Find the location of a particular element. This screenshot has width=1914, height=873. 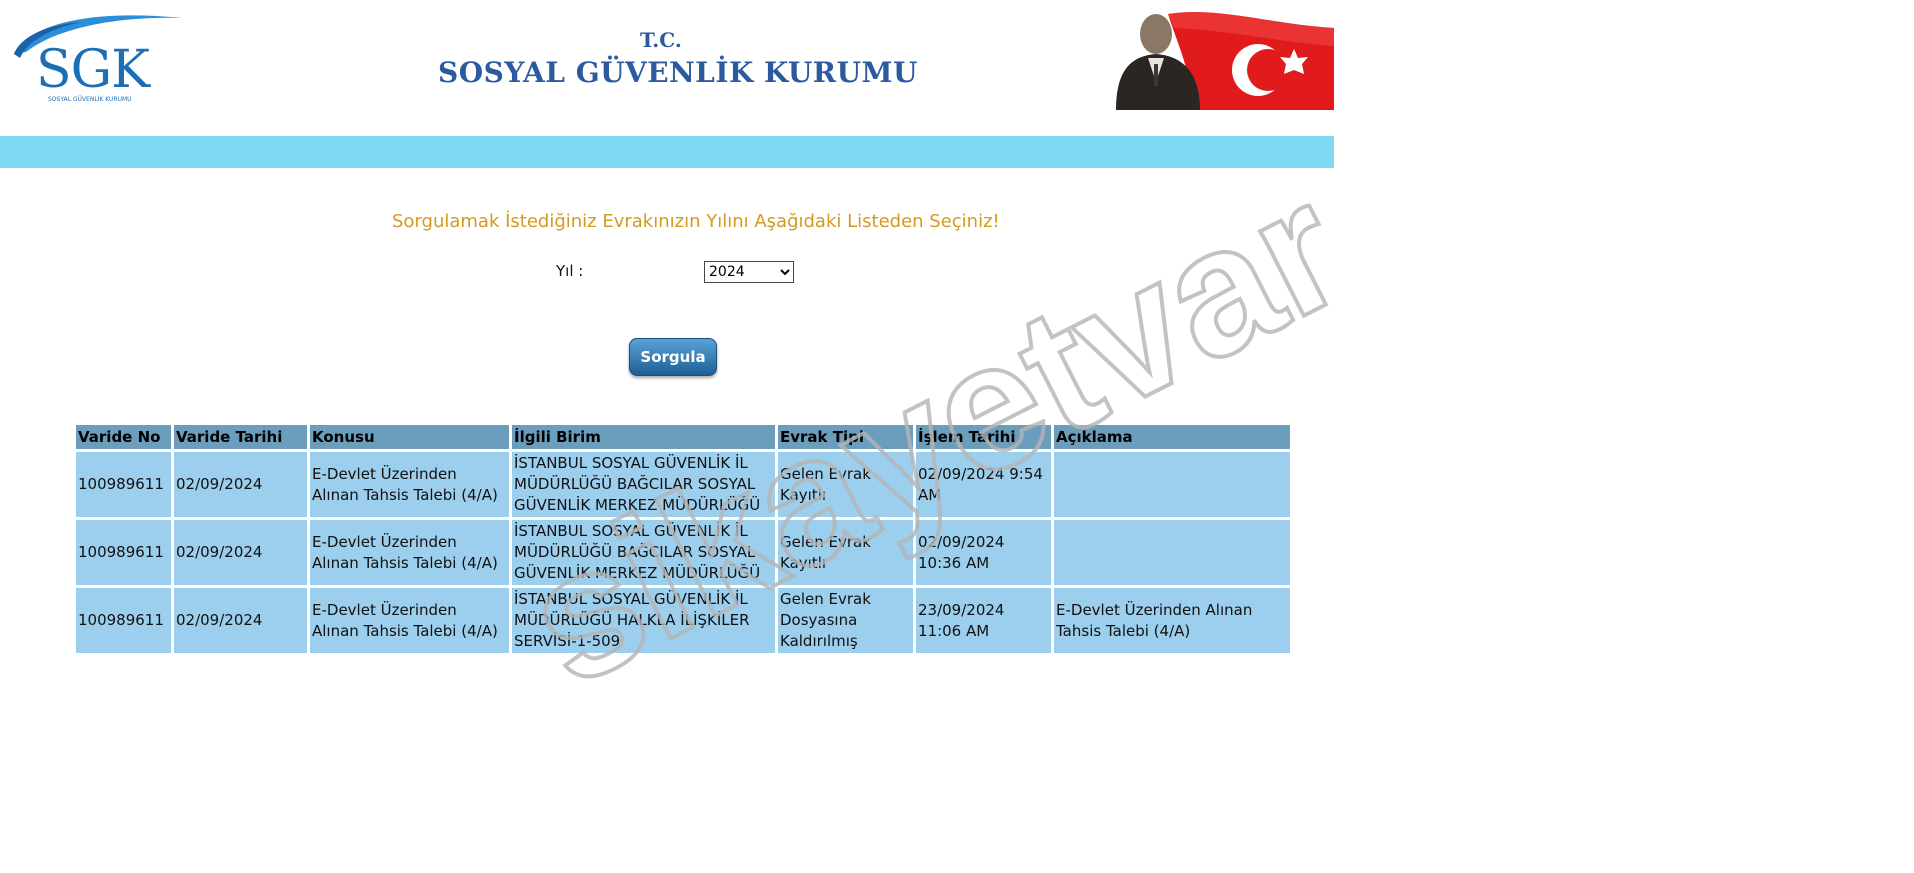

sgk-logo-icon: SGK SOSYAL GÜVENLİK KURUMU is located at coordinates (97, 57).